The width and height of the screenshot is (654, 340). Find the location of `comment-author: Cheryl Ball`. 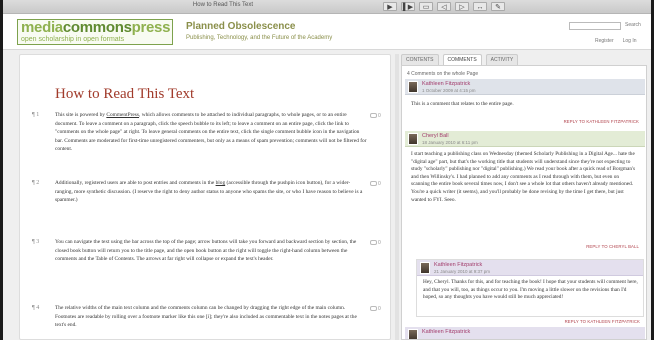

comment-author: Cheryl Ball is located at coordinates (435, 136).